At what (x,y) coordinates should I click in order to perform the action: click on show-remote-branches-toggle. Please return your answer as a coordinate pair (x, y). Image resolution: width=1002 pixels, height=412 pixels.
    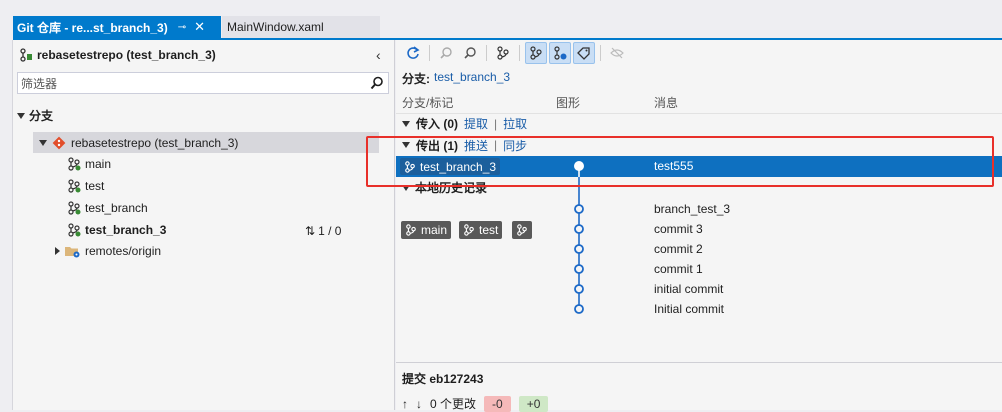
    Looking at the image, I should click on (560, 53).